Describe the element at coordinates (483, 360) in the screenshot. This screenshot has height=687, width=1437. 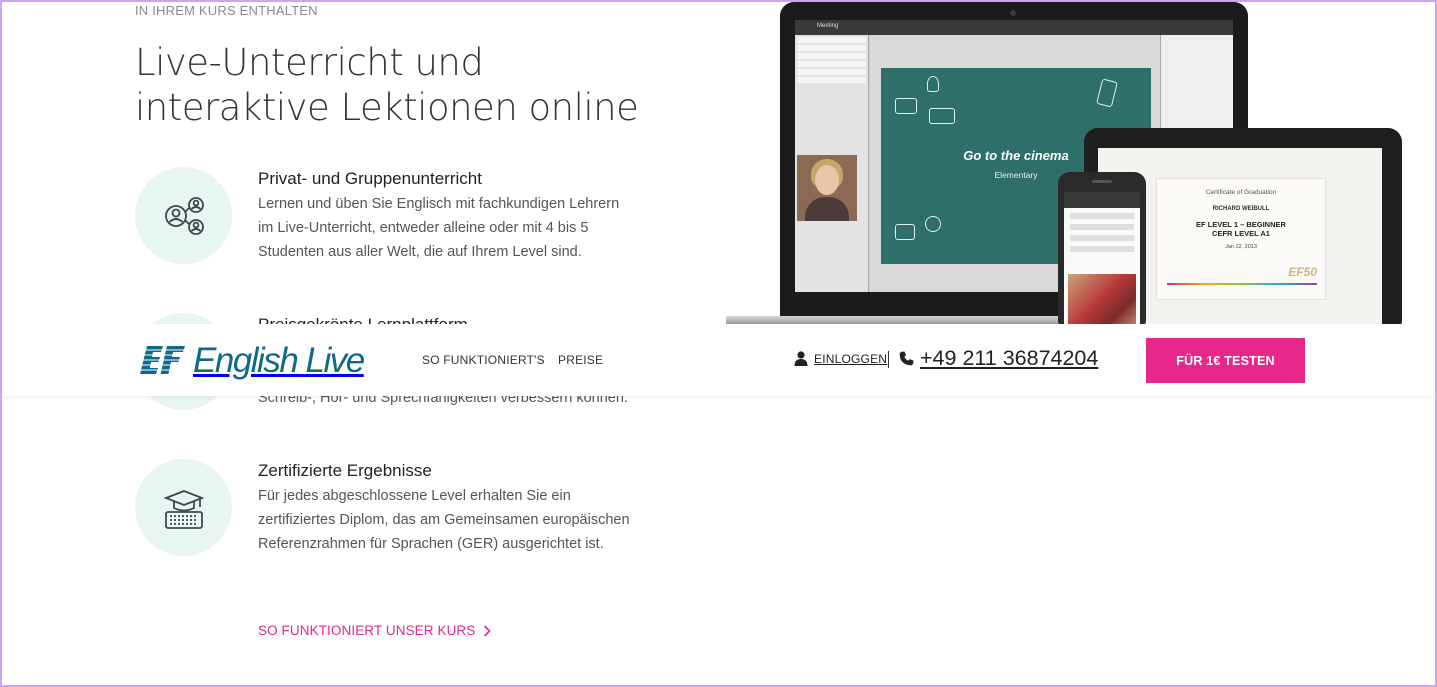
I see `nav-how-it-works: SO FUNKTIONIERT'S` at that location.